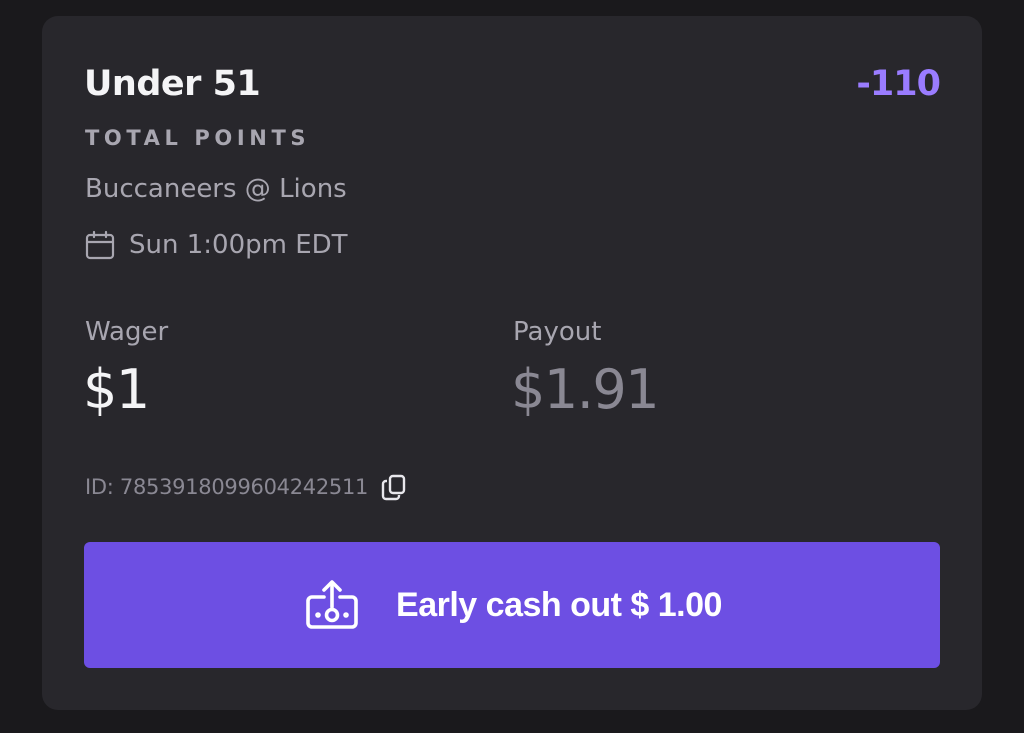 The image size is (1024, 733). I want to click on game-matchup: Buccaneers @ Lions, so click(216, 189).